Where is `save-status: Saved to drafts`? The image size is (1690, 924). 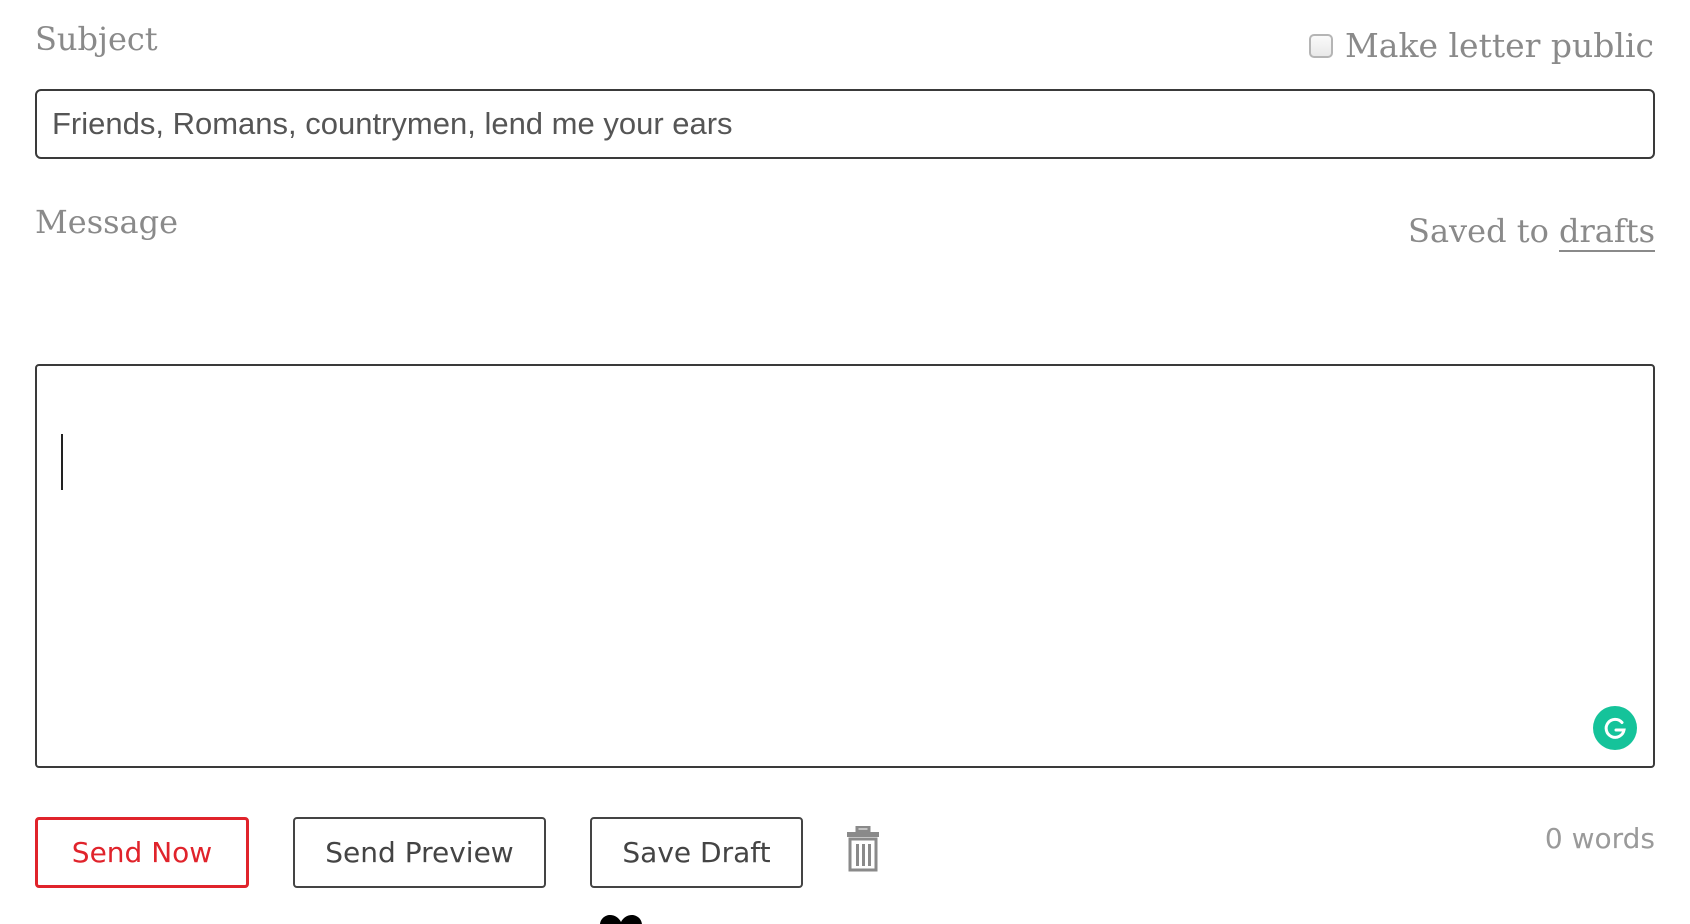
save-status: Saved to drafts is located at coordinates (1531, 232).